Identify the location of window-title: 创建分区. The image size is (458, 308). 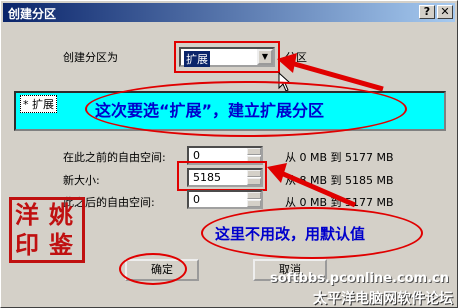
(32, 14).